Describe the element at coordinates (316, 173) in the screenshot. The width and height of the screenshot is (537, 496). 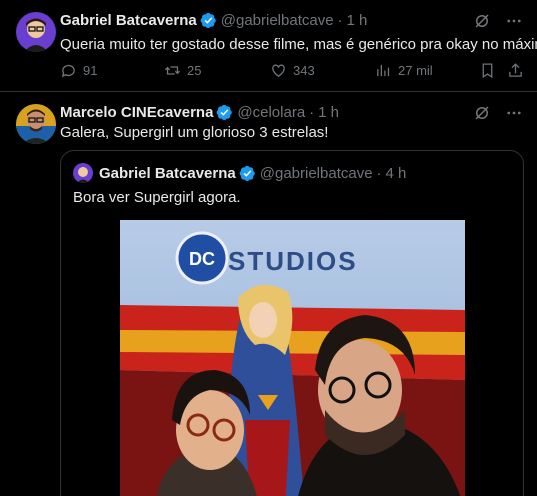
I see `quoted-author-handle: @gabrielbatcave` at that location.